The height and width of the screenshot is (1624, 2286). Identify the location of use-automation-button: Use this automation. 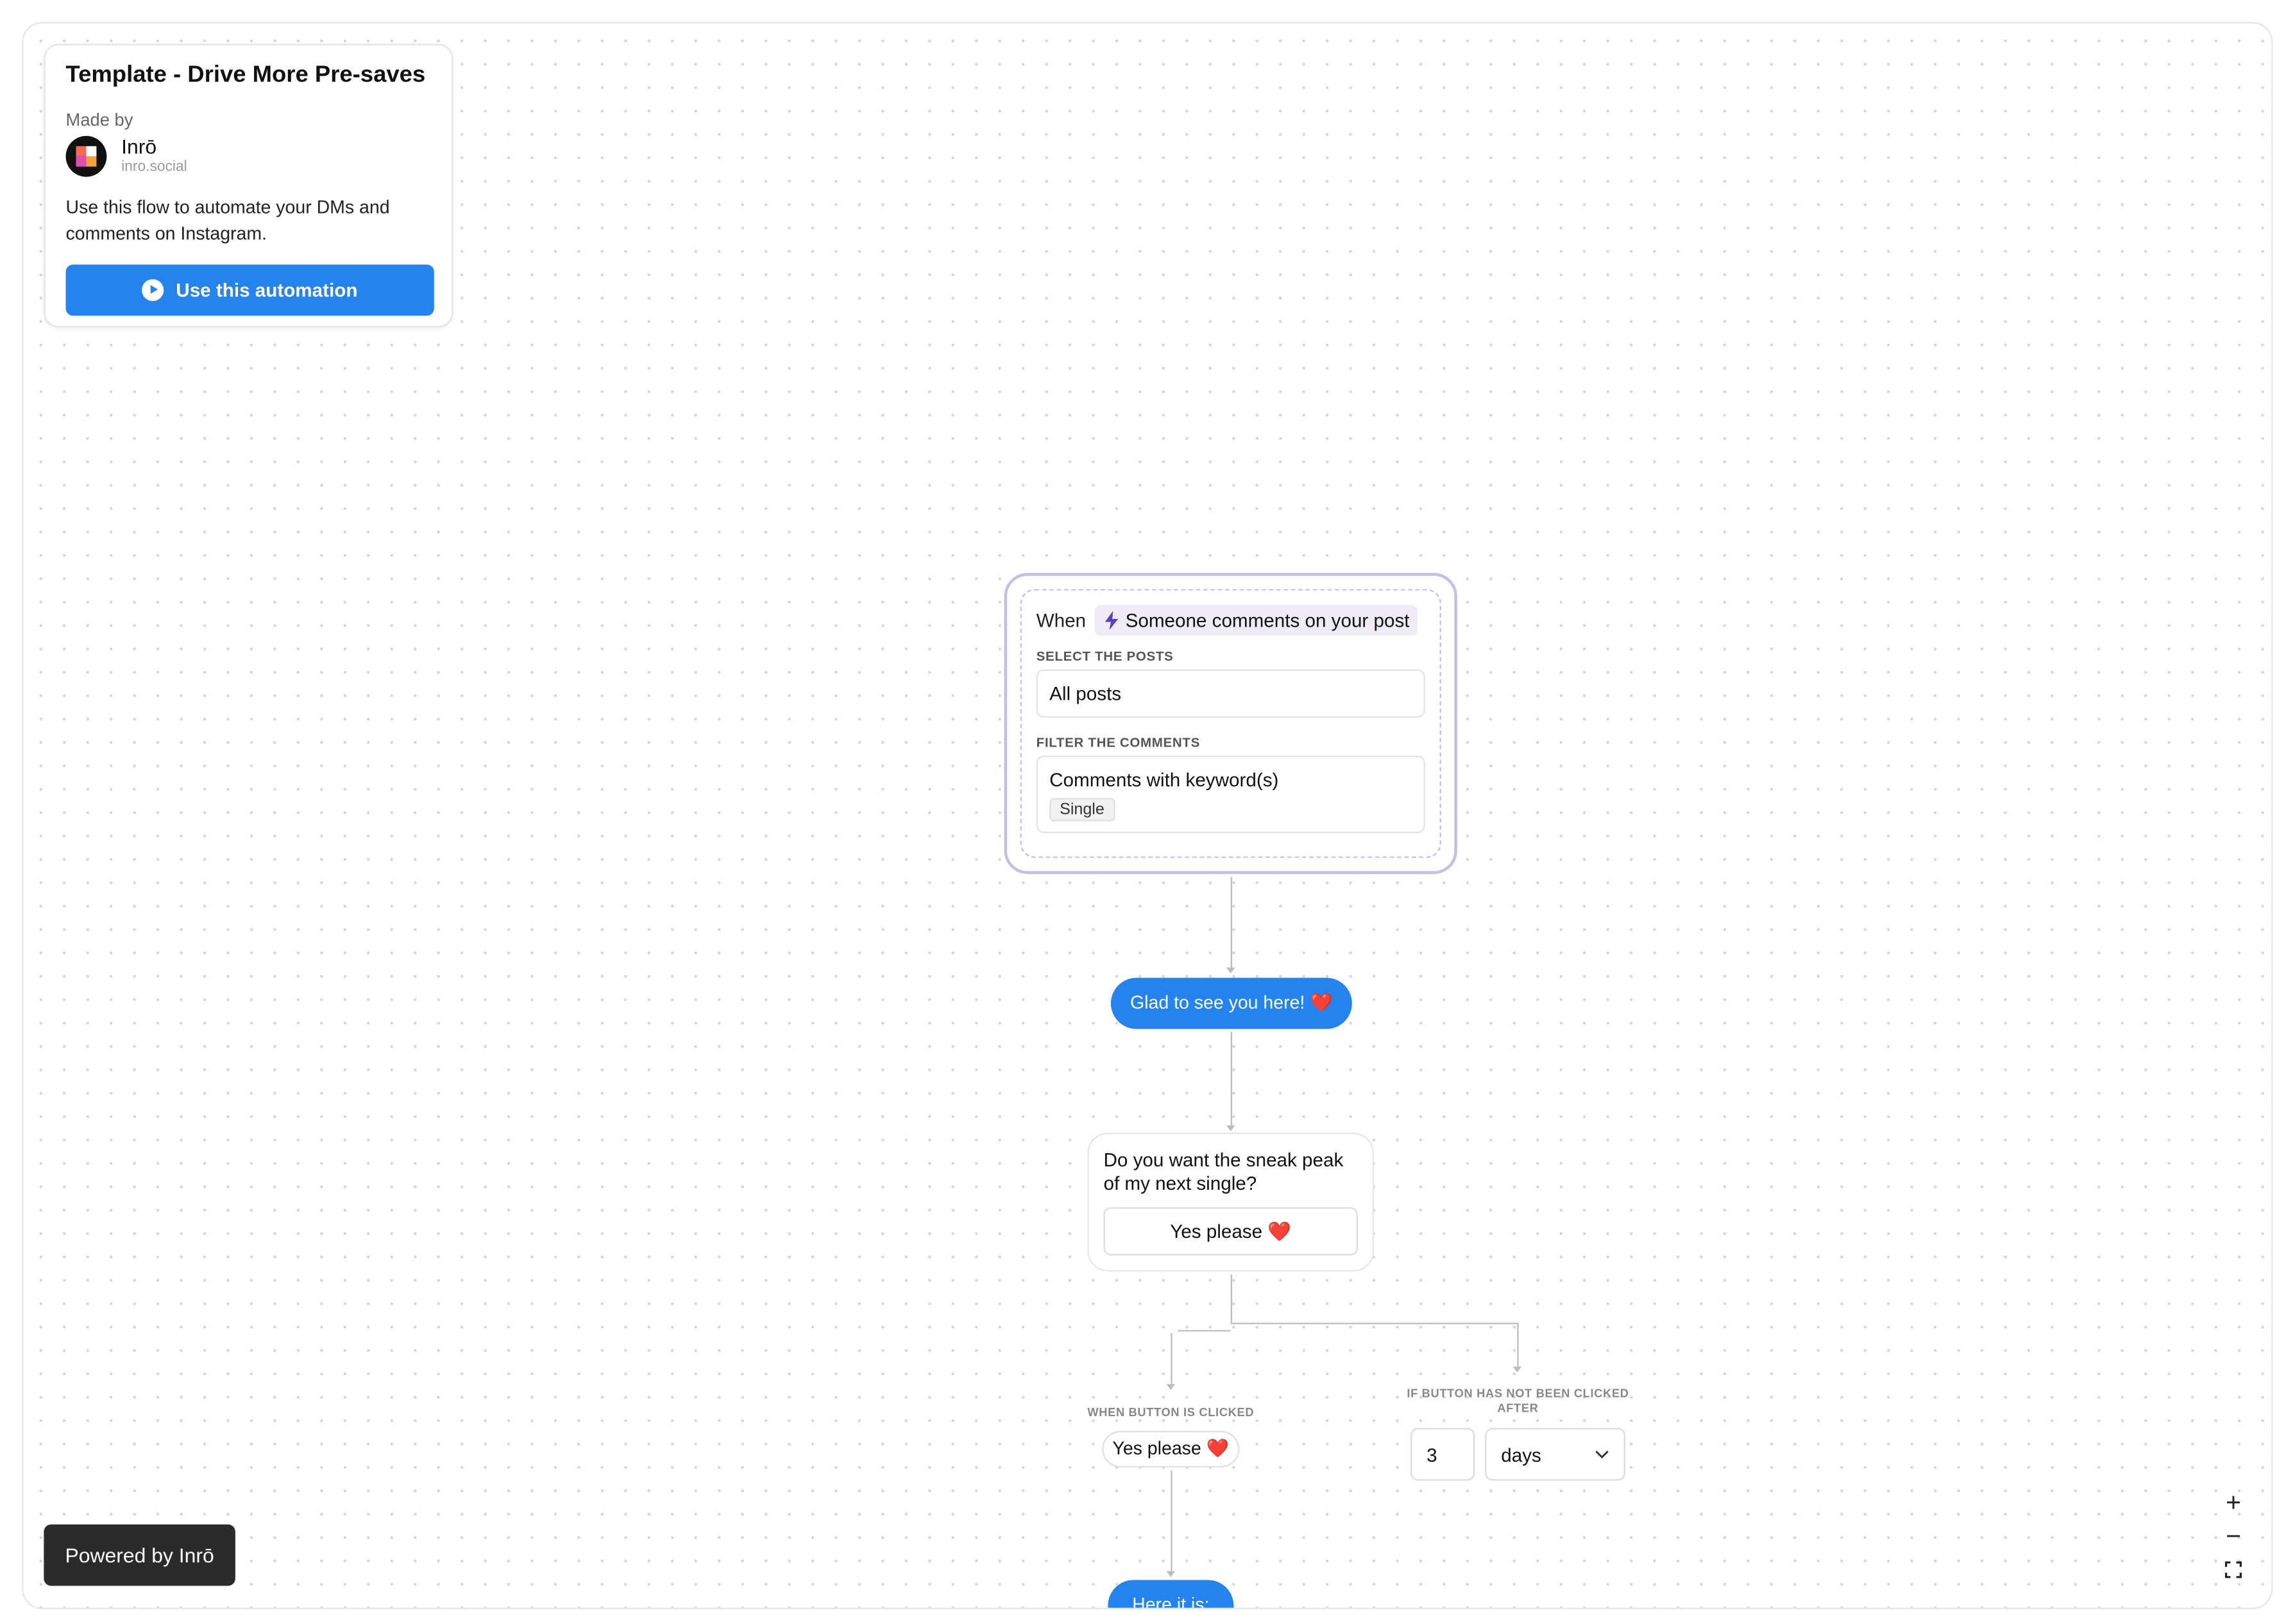
(249, 290).